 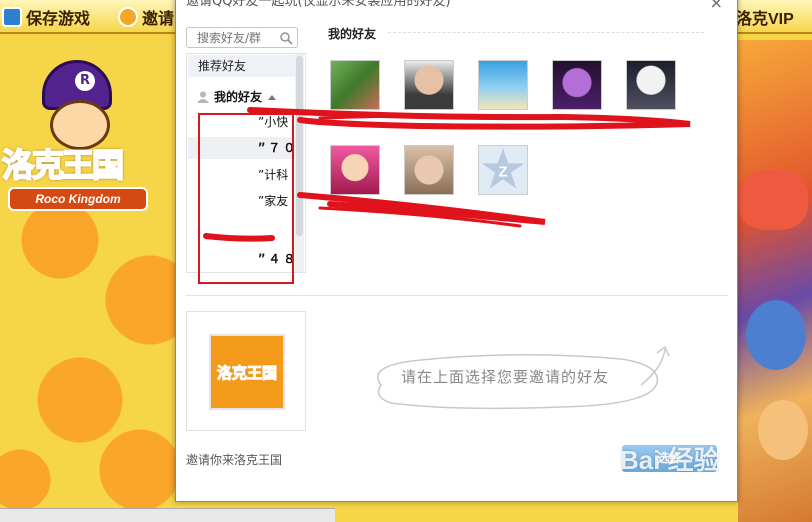 What do you see at coordinates (80, 135) in the screenshot?
I see `roco-kingdom-logo: R 洛克王国 Roco Kingdom` at bounding box center [80, 135].